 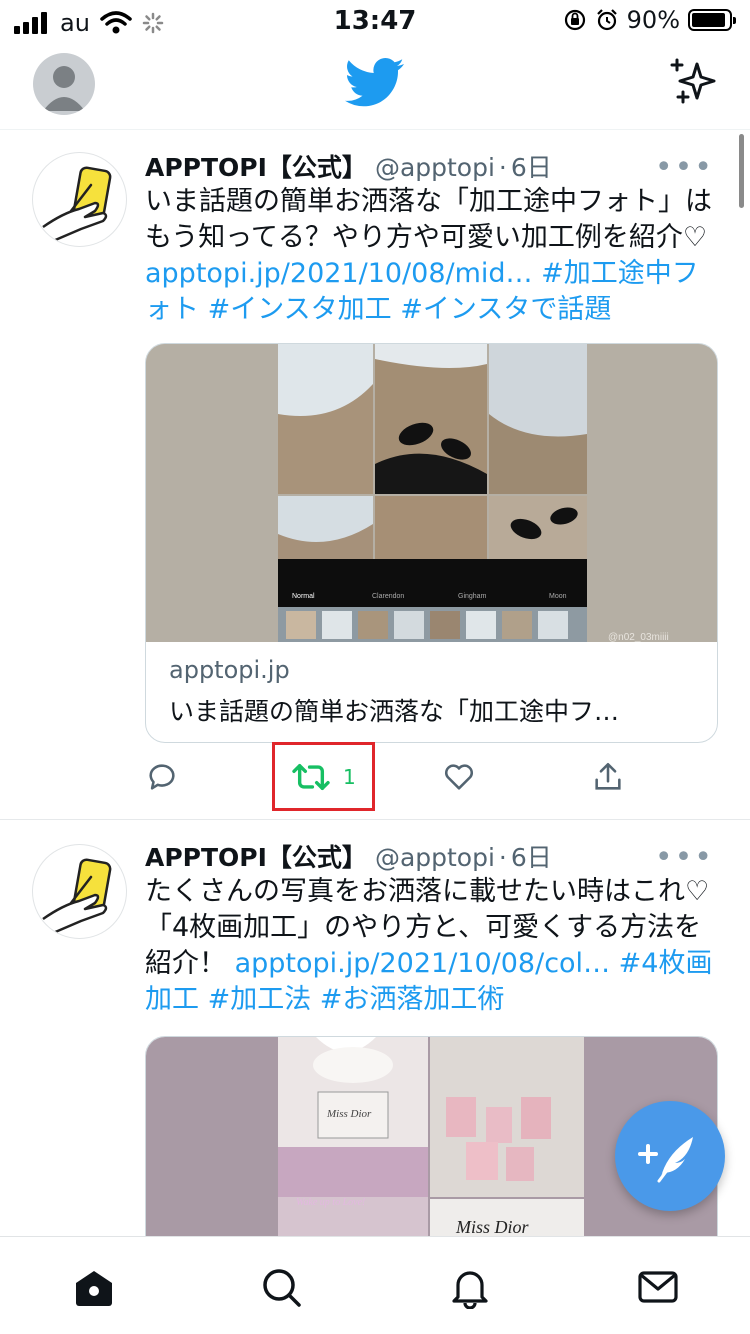 I want to click on twitter-bird-icon, so click(x=375, y=83).